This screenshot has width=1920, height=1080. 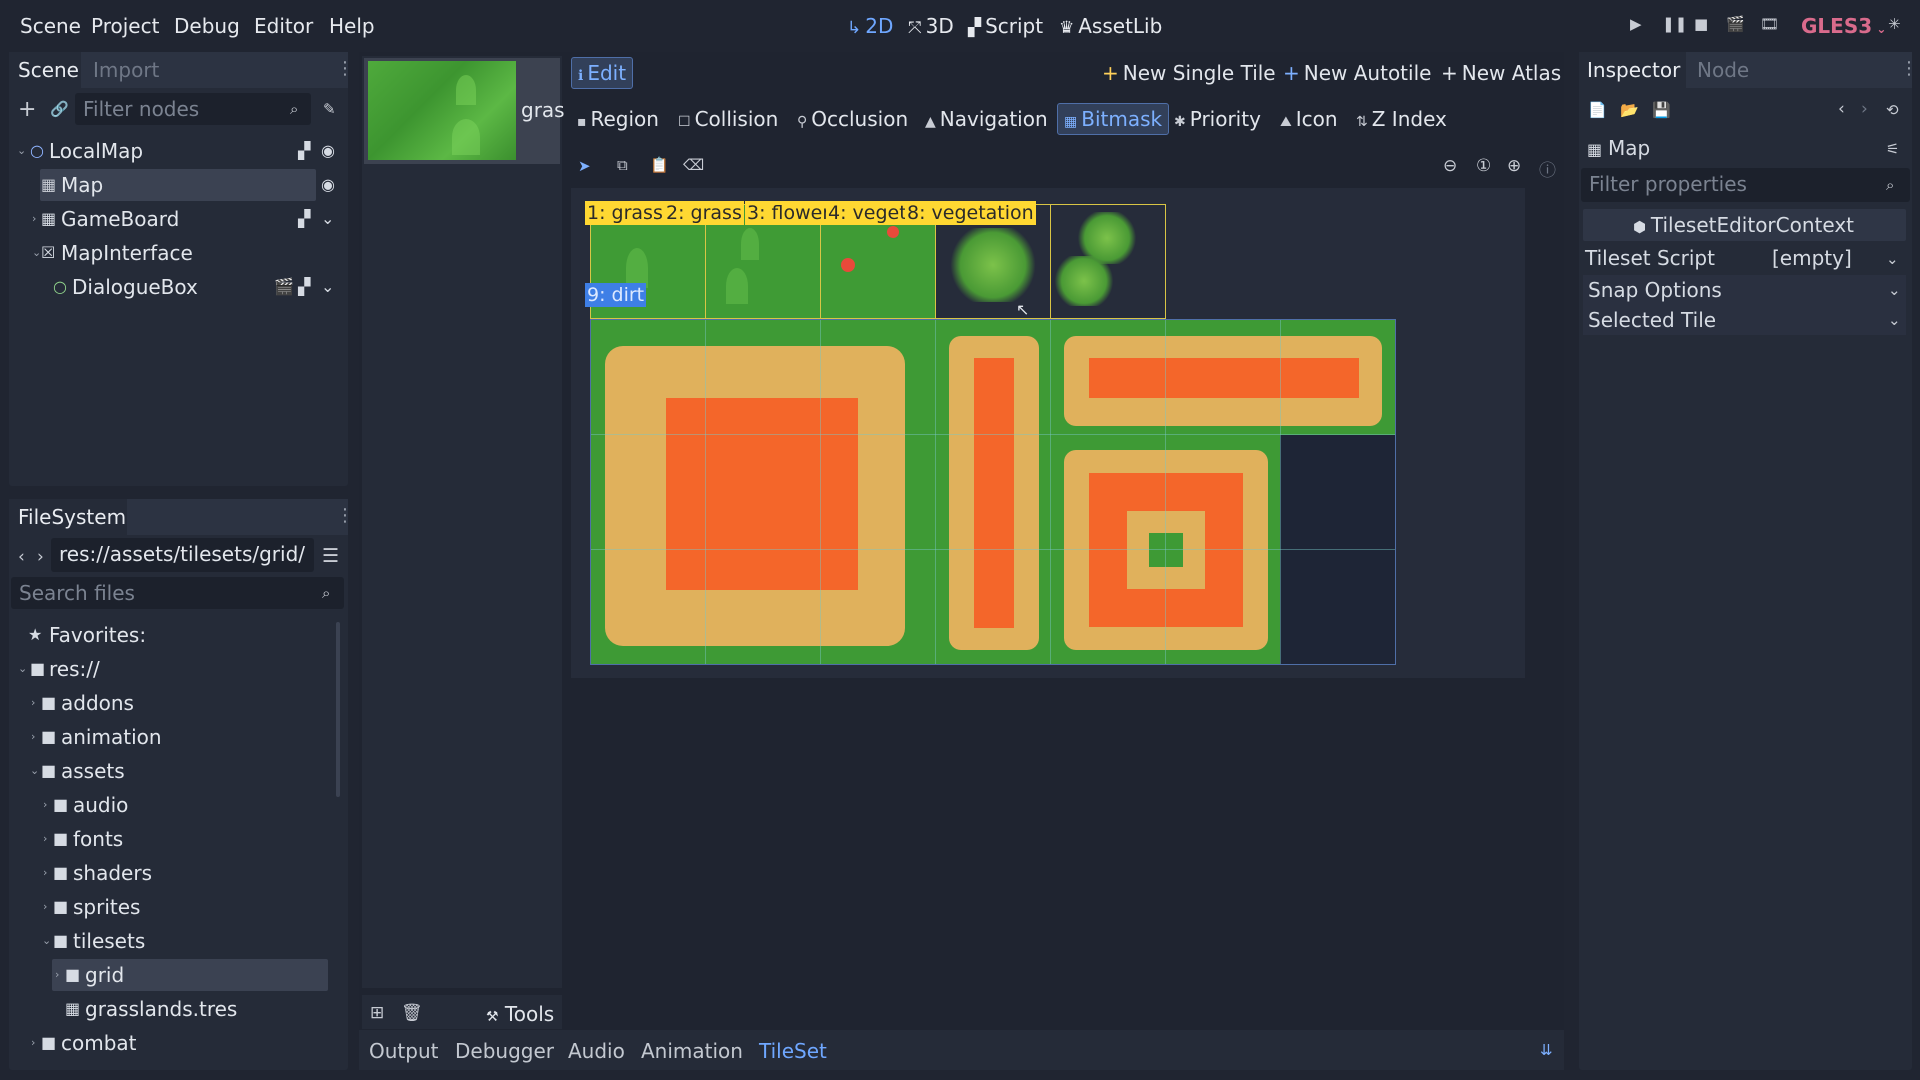 What do you see at coordinates (190, 975) in the screenshot?
I see `fs-grid: › ■ grid` at bounding box center [190, 975].